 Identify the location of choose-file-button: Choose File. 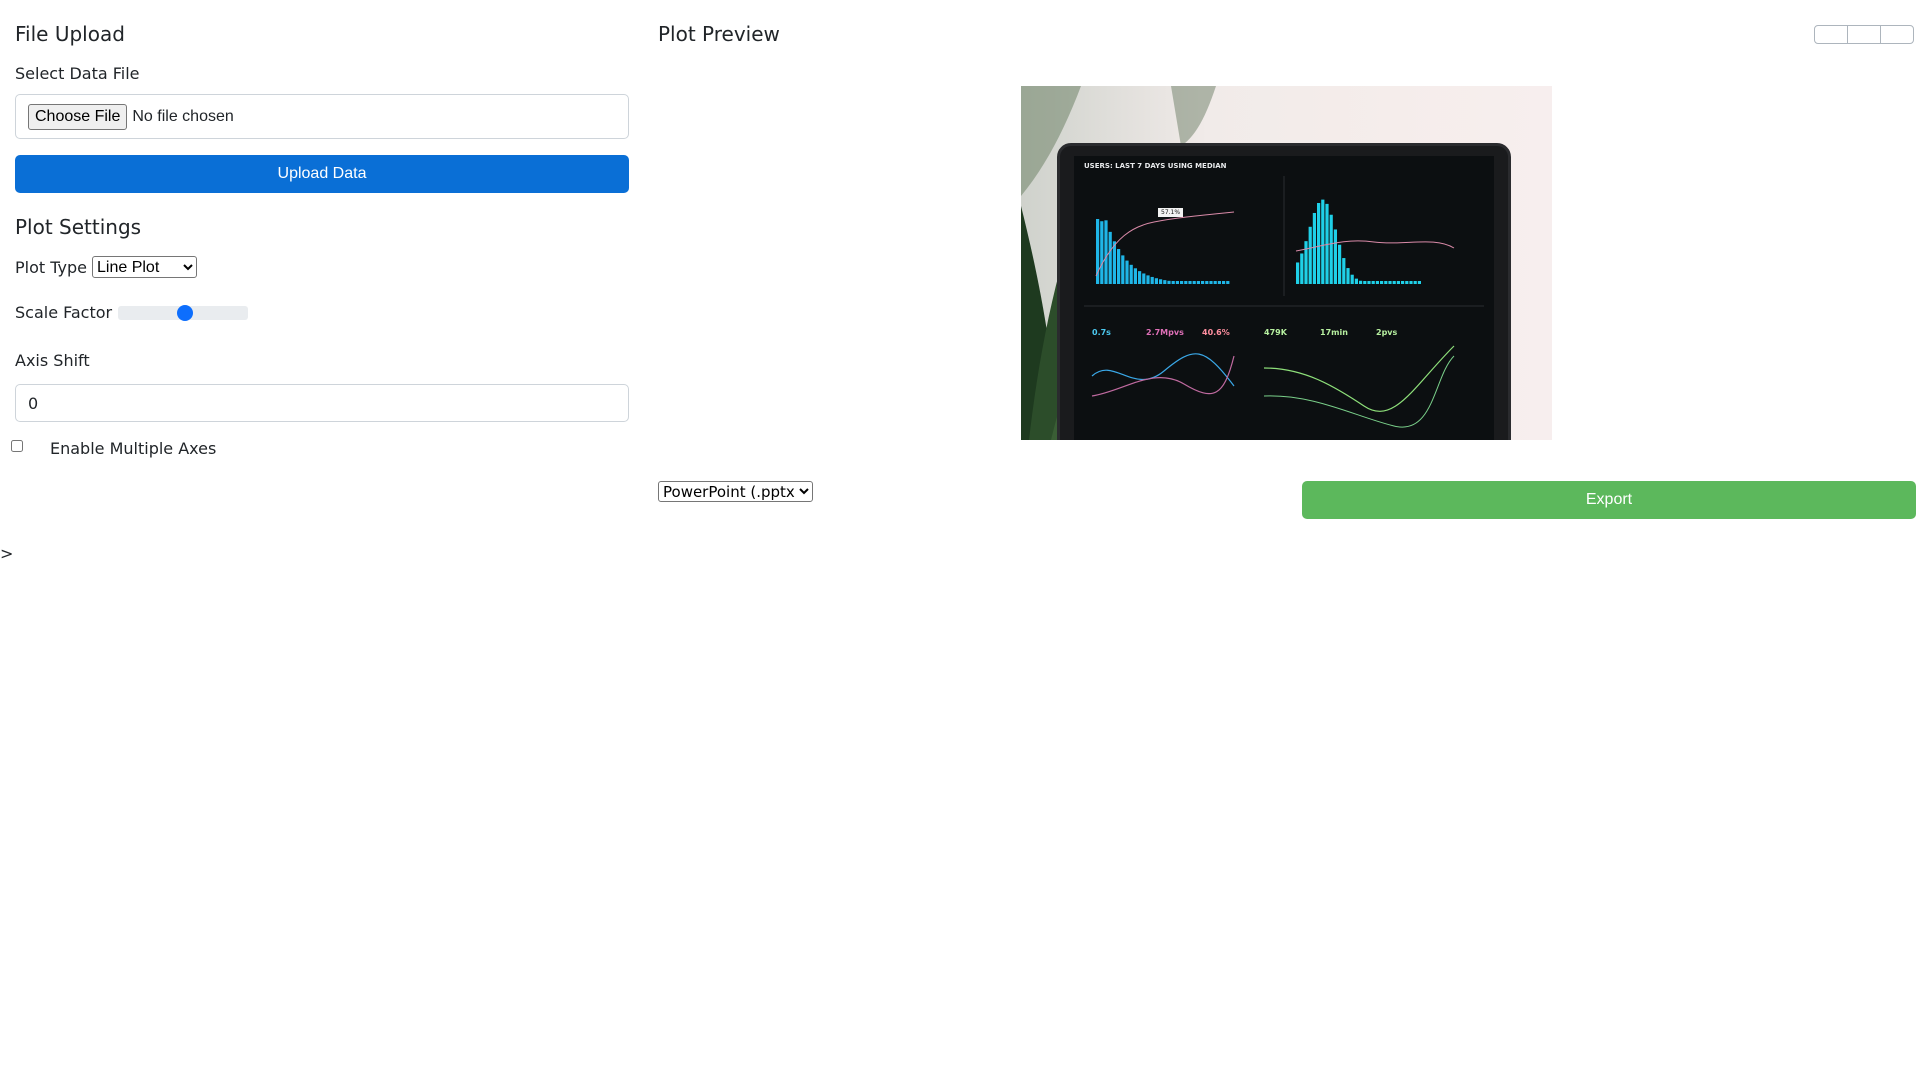
(78, 116).